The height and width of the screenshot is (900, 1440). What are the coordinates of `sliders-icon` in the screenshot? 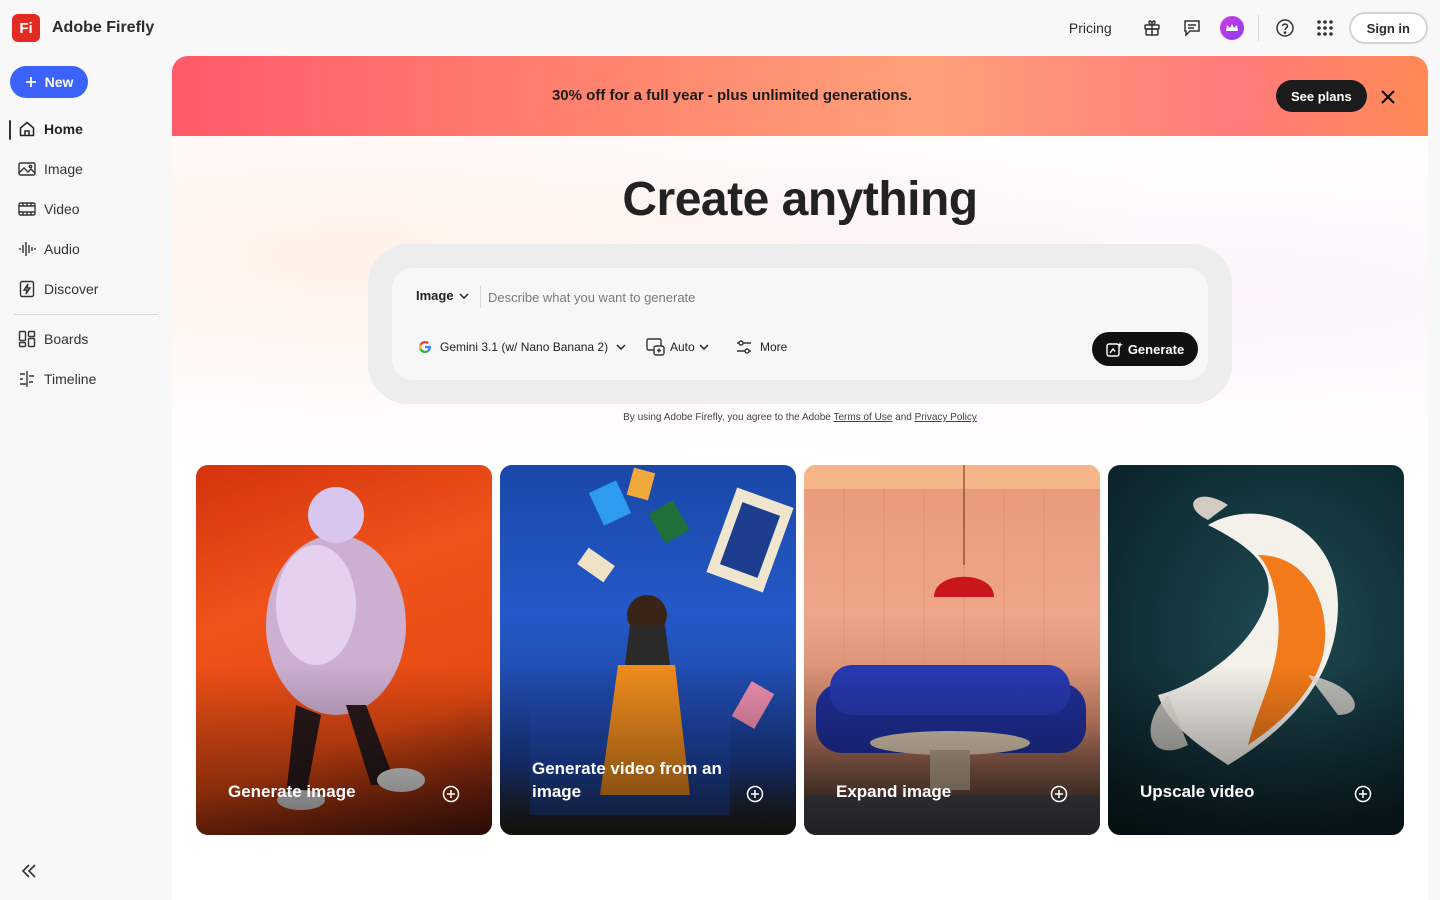 It's located at (744, 347).